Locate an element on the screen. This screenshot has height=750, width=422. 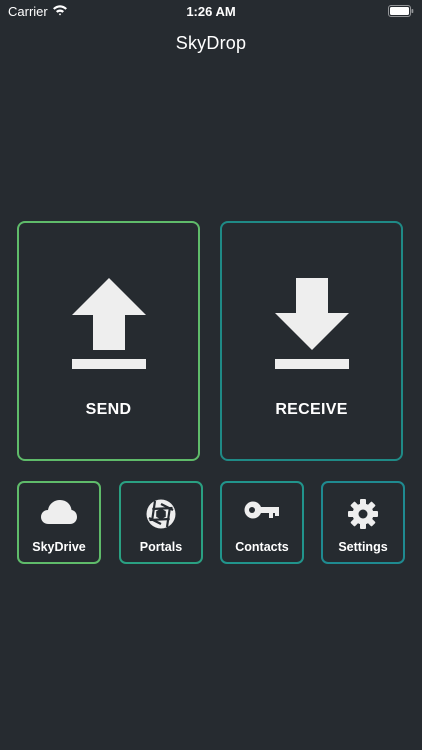
status-time: 1:26 AM is located at coordinates (211, 11).